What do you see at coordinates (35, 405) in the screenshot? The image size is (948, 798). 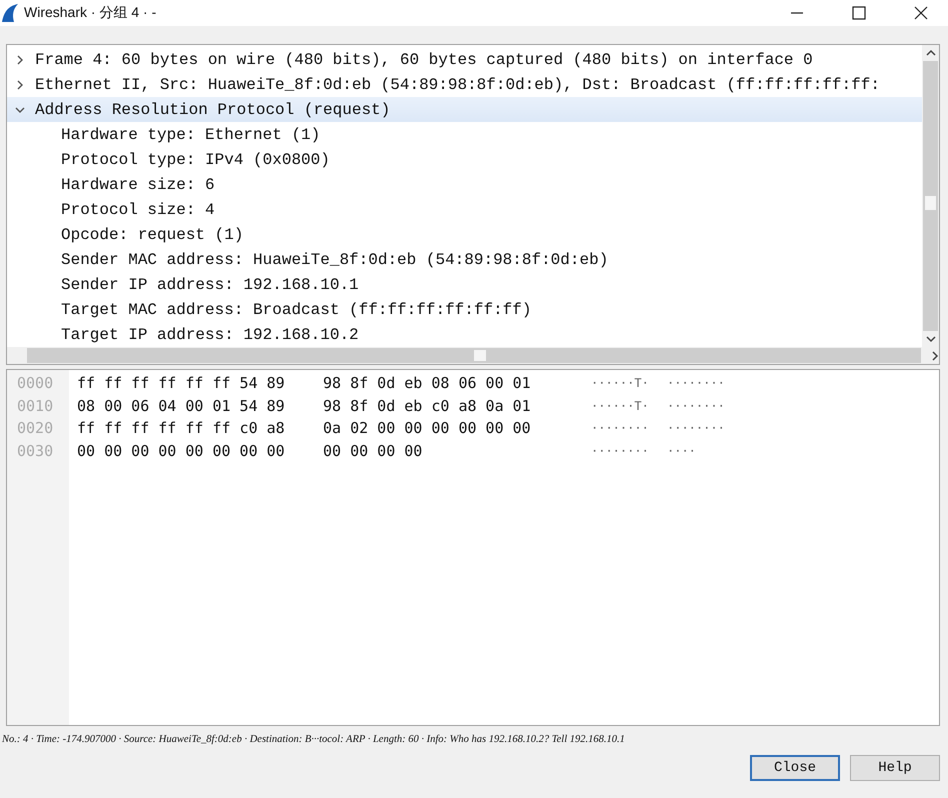 I see `hex-offset: 0010` at bounding box center [35, 405].